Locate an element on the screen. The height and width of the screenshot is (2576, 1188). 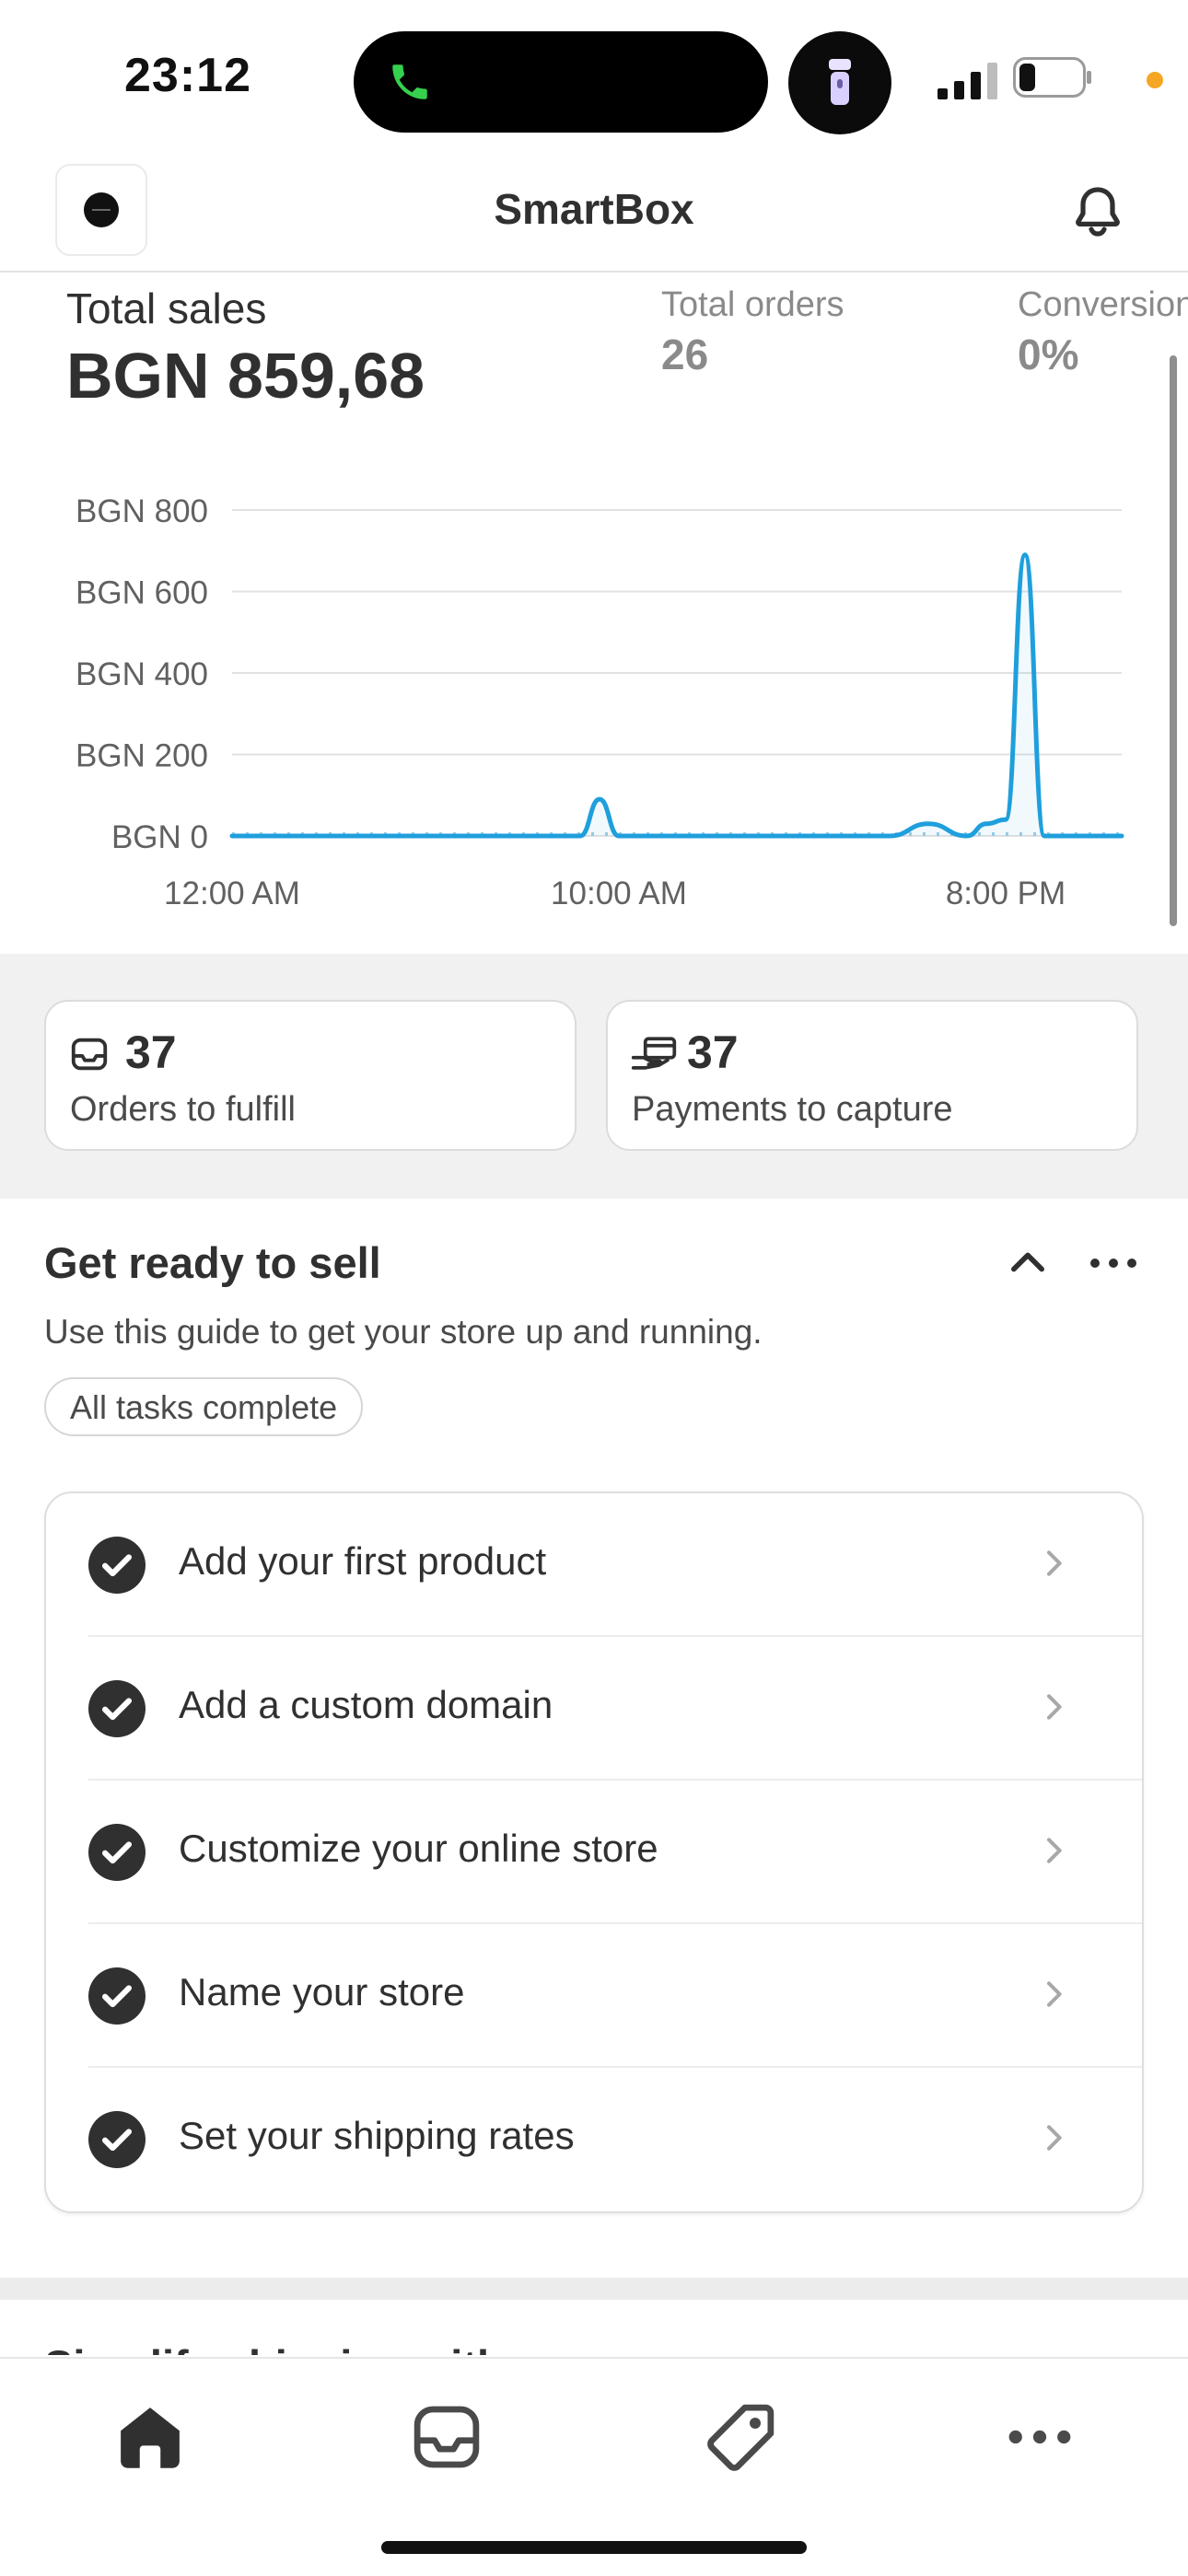
series-line is located at coordinates (676, 695).